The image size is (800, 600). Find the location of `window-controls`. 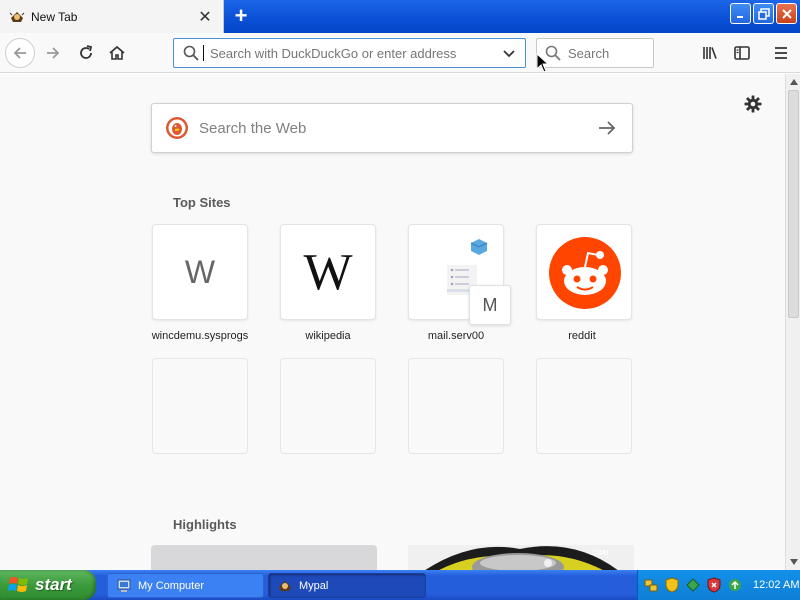

window-controls is located at coordinates (763, 13).